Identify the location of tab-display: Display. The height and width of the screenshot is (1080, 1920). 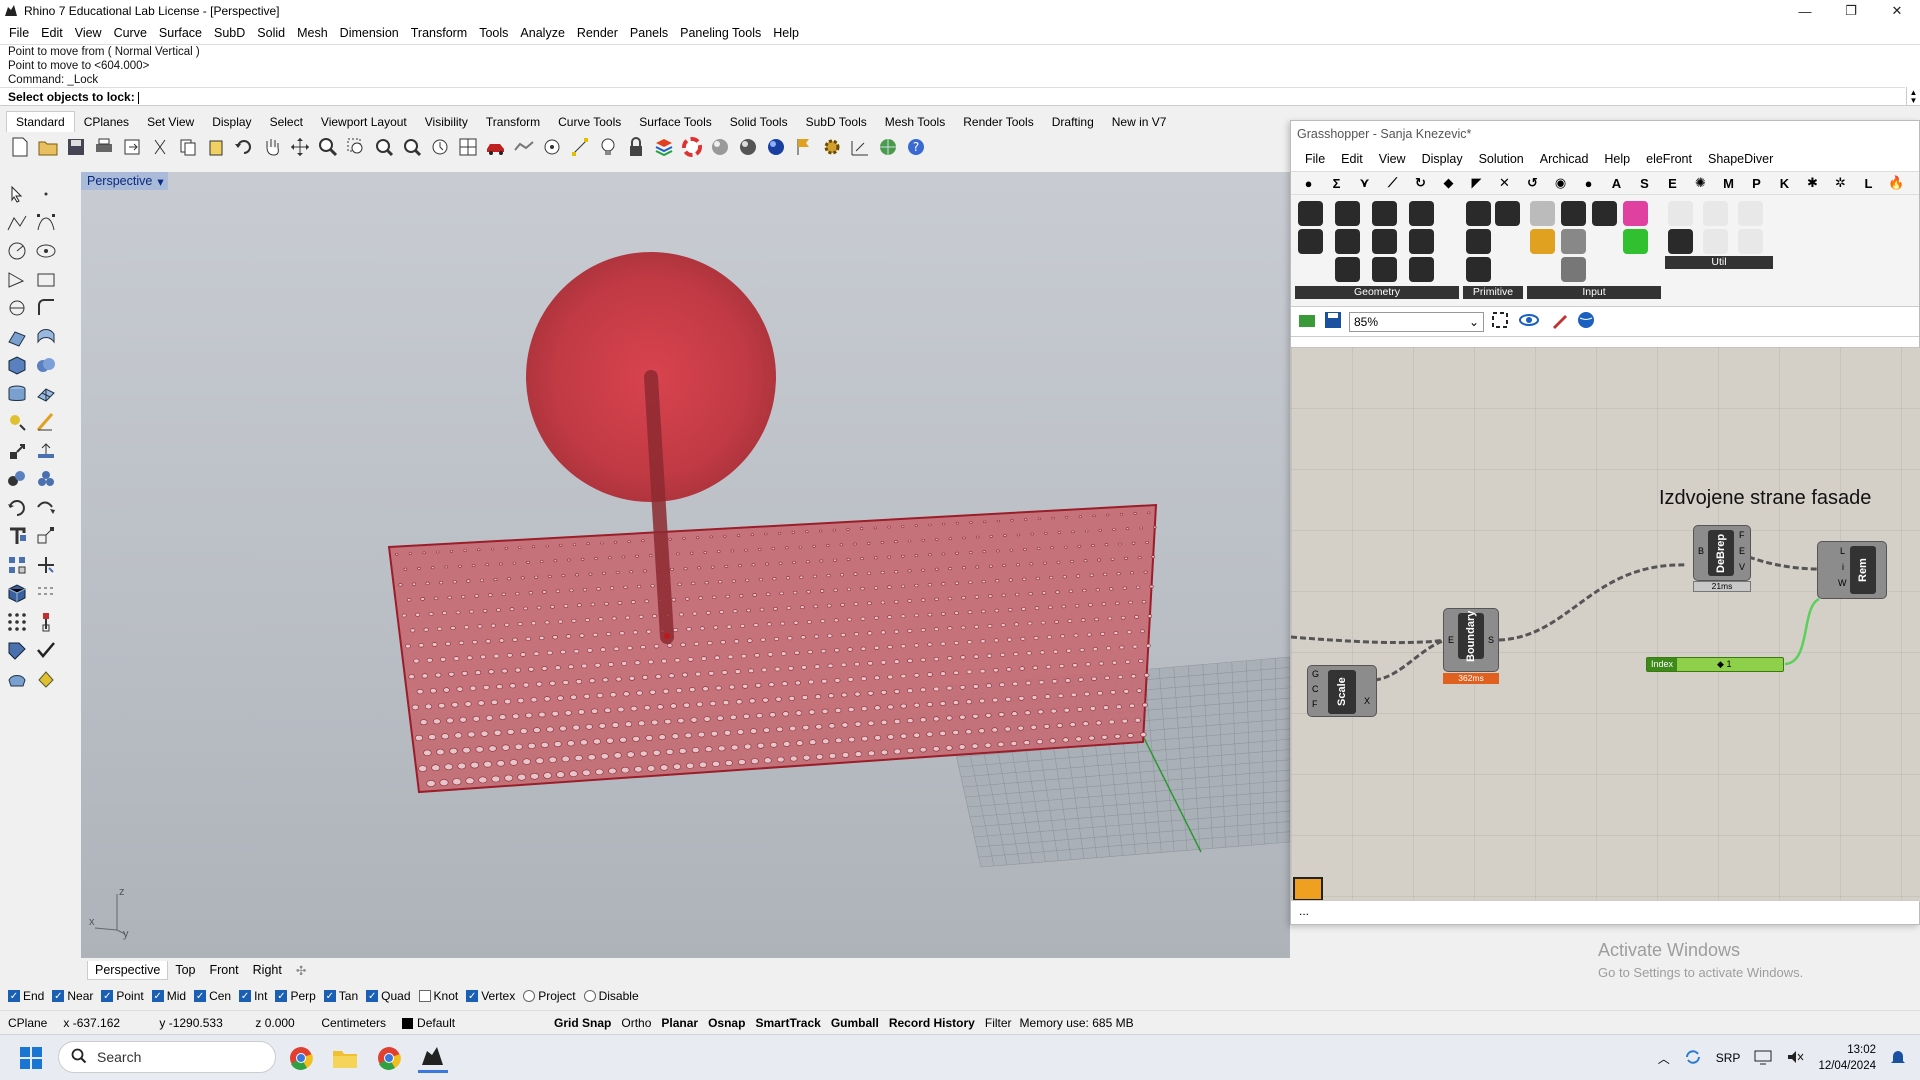
(231, 122).